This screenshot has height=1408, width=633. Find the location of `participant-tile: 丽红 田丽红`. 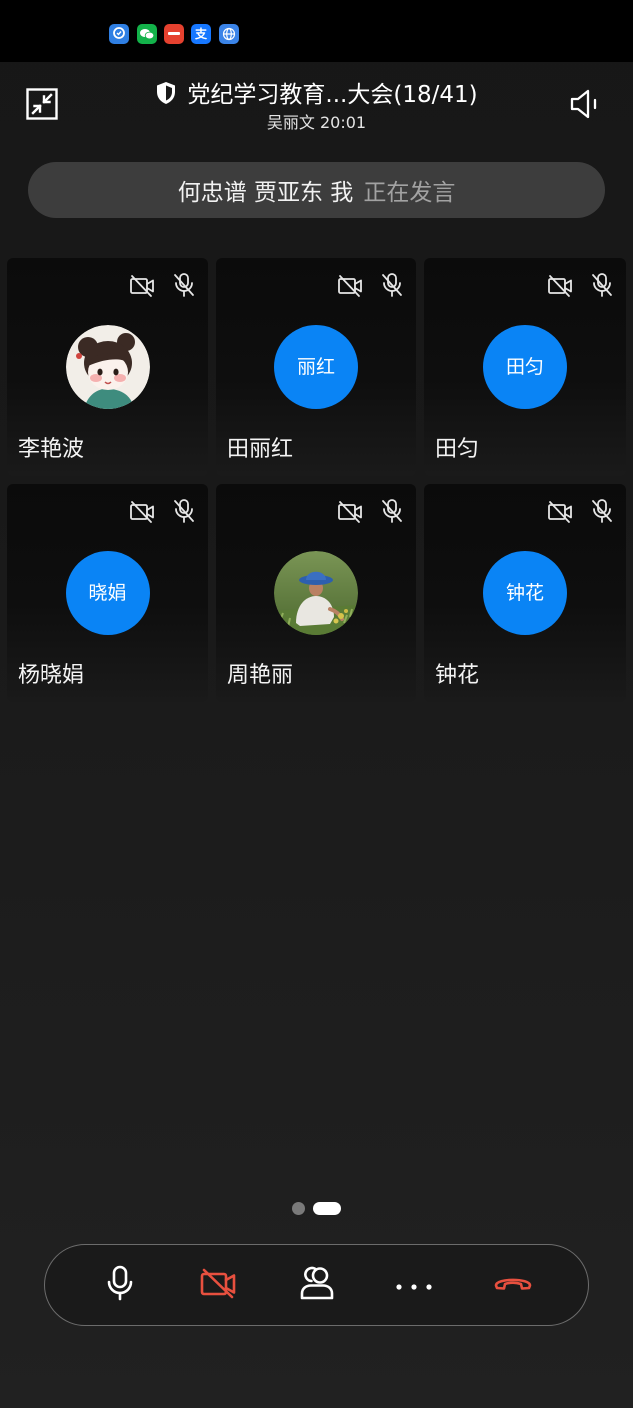

participant-tile: 丽红 田丽红 is located at coordinates (316, 367).